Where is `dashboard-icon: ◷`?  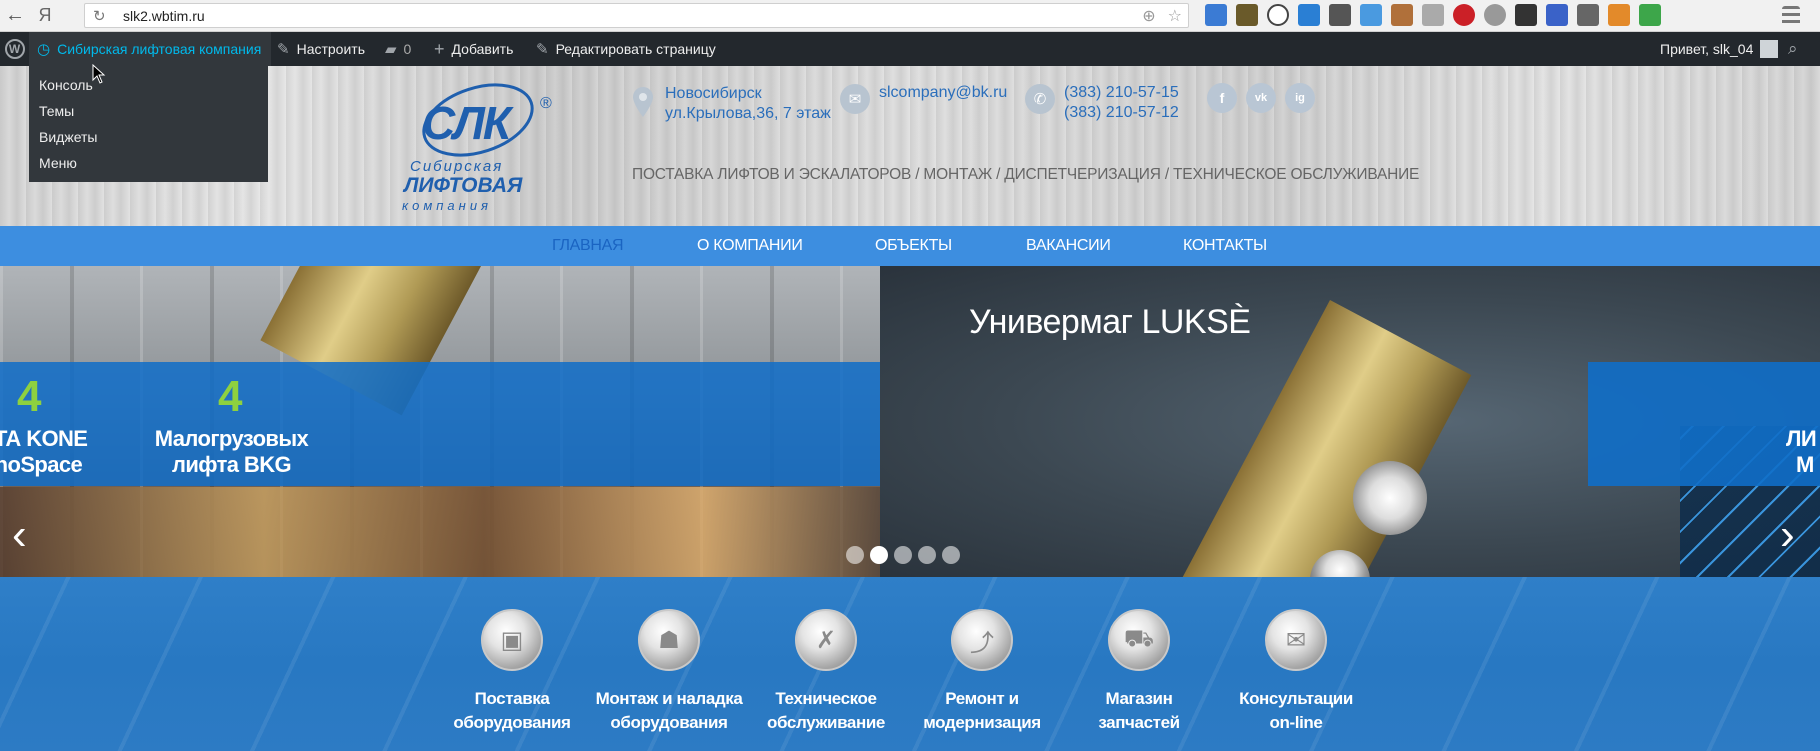
dashboard-icon: ◷ is located at coordinates (44, 49).